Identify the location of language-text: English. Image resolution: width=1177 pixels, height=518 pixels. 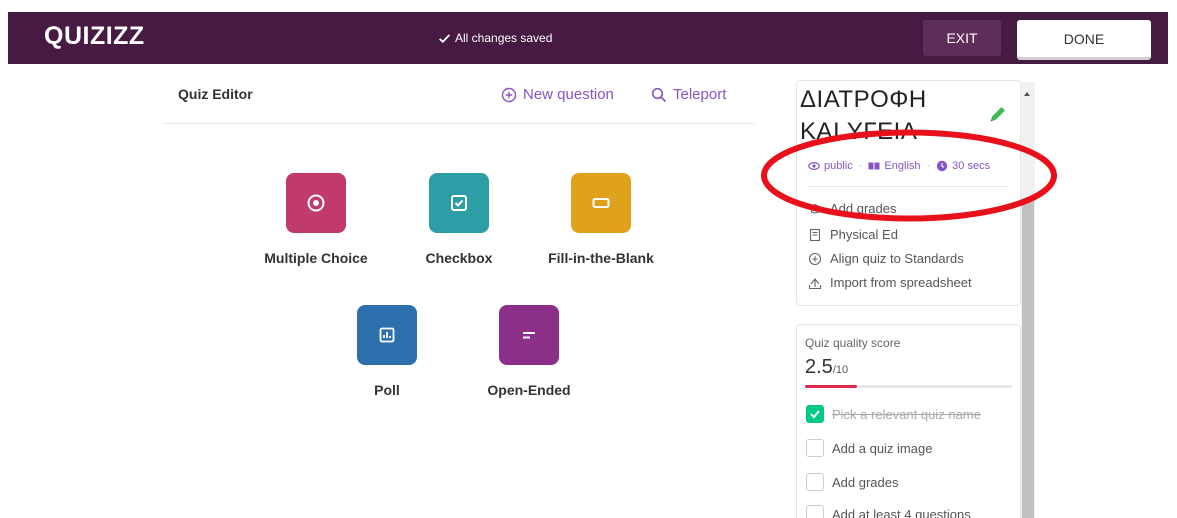
(902, 166).